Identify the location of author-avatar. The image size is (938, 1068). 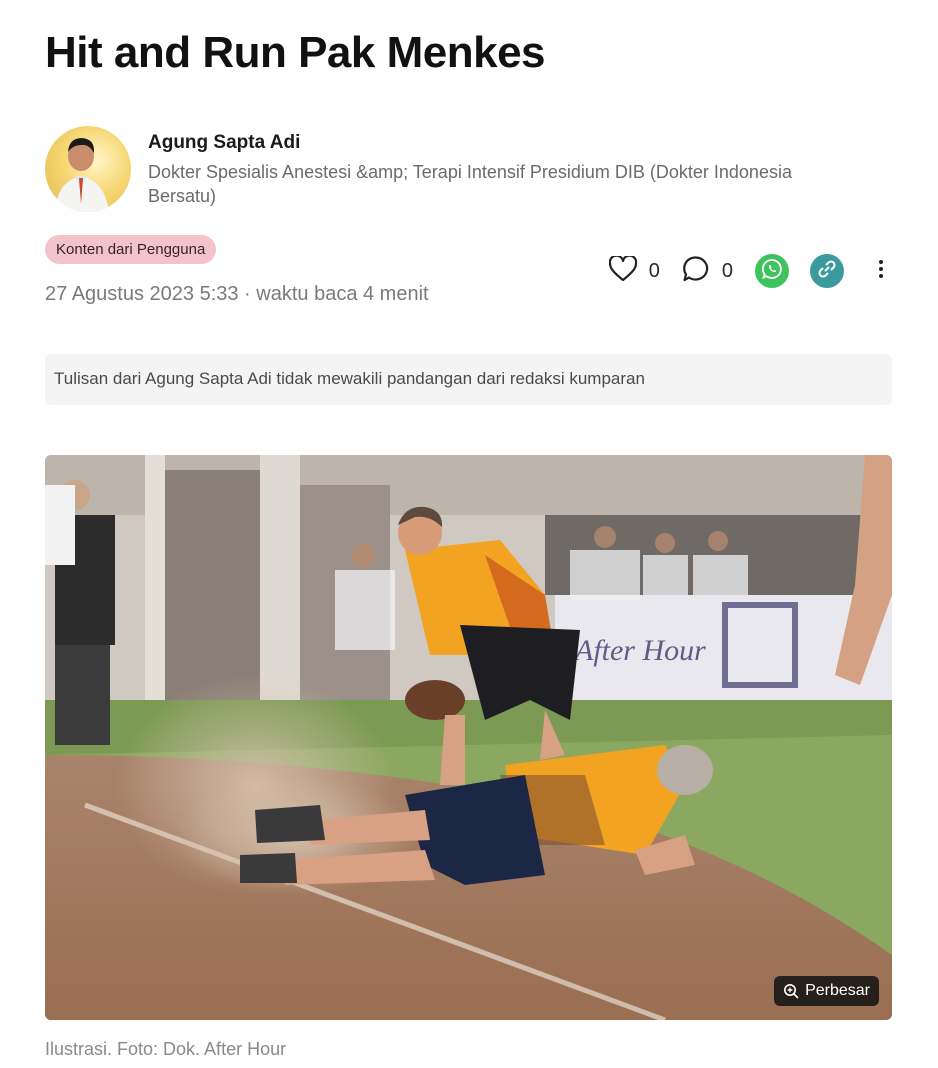
(88, 169).